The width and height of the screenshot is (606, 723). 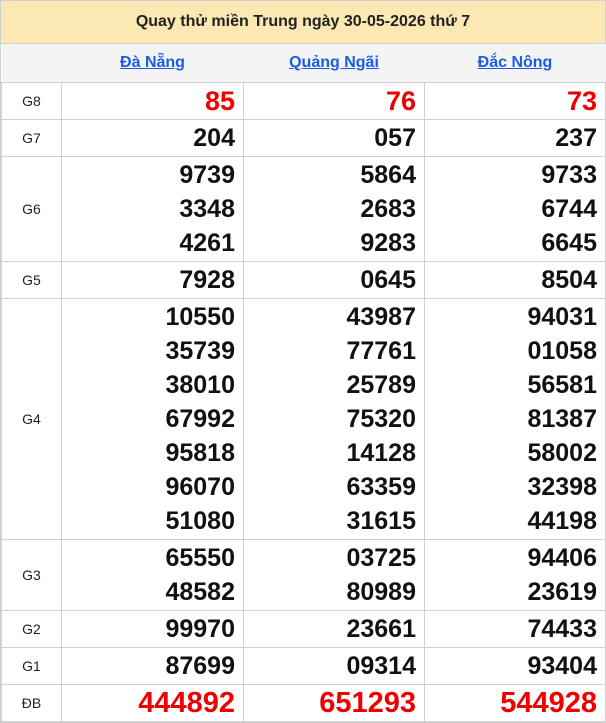 What do you see at coordinates (334, 666) in the screenshot?
I see `prize-cell: 09314` at bounding box center [334, 666].